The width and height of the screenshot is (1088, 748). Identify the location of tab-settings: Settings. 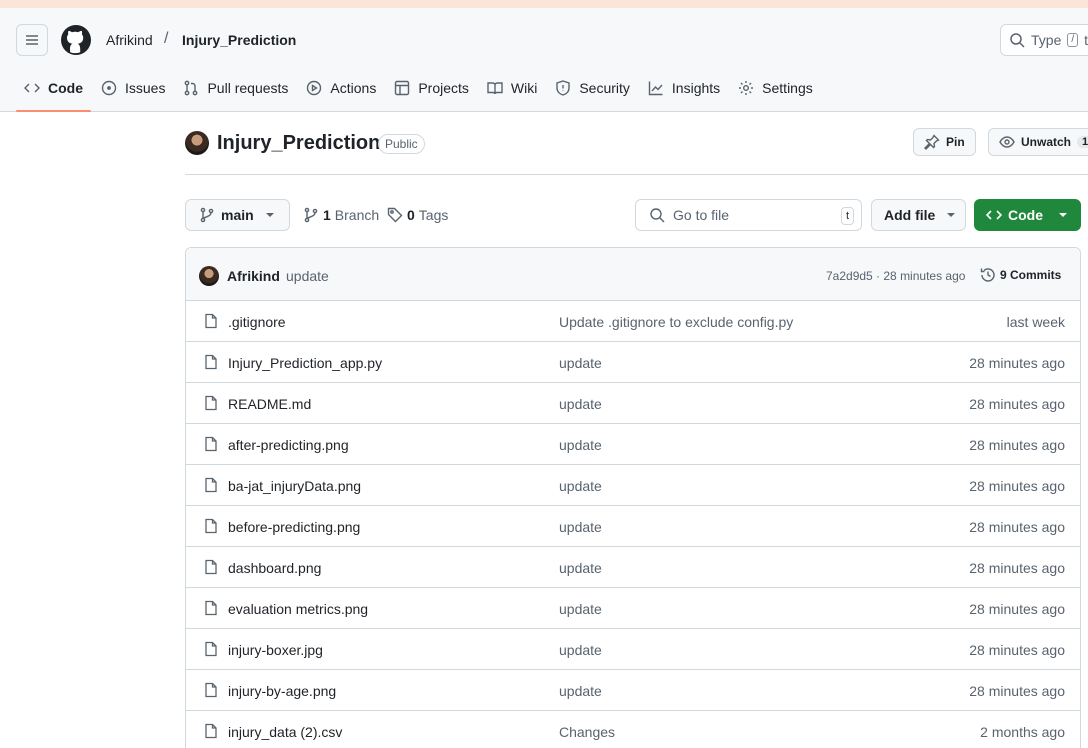
(775, 88).